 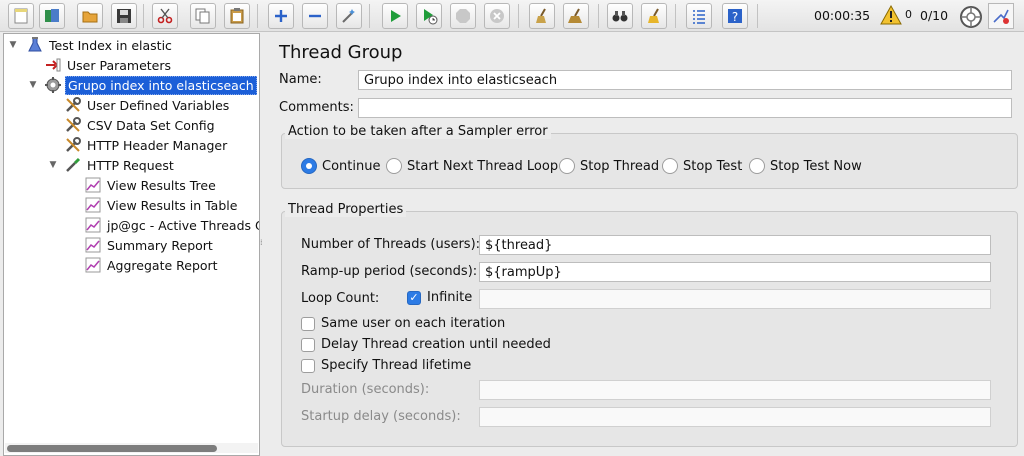 I want to click on binoculars-icon, so click(x=620, y=16).